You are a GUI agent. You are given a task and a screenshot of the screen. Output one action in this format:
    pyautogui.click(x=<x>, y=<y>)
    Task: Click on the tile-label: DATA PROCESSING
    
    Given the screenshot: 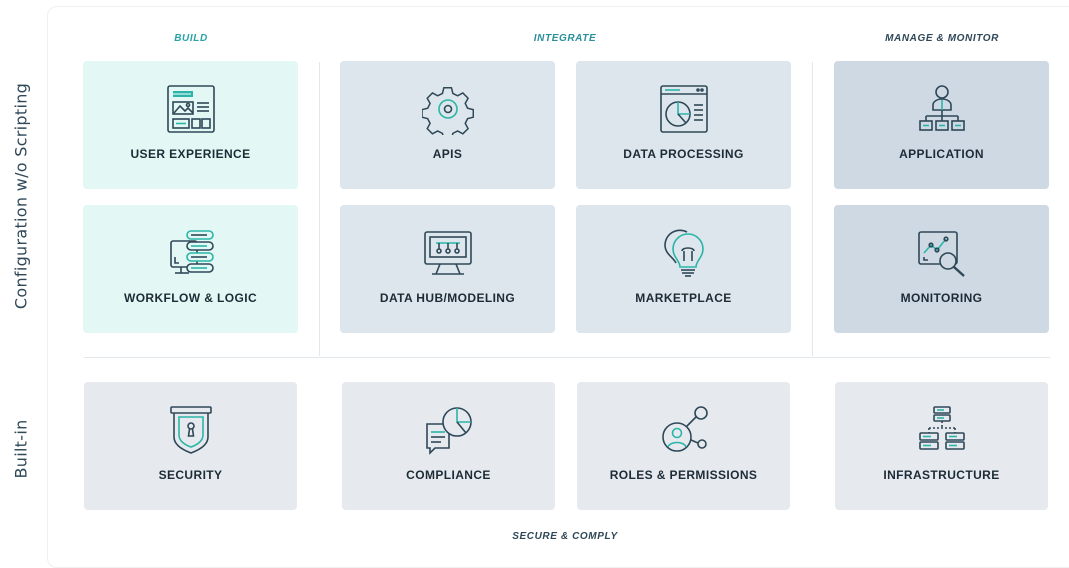 What is the action you would take?
    pyautogui.click(x=683, y=154)
    